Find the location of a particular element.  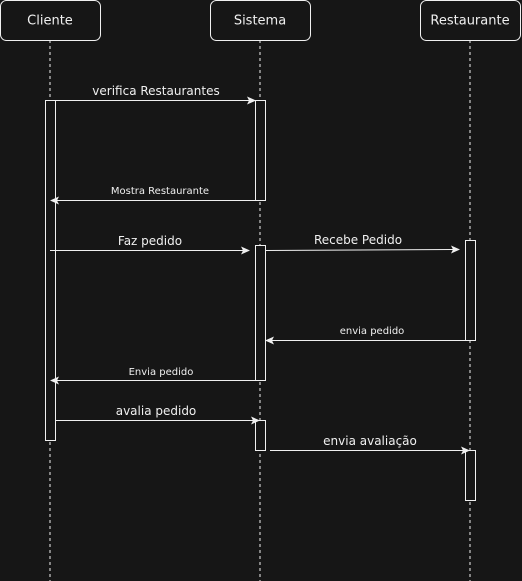

message-label: Recebe Pedido is located at coordinates (358, 240).